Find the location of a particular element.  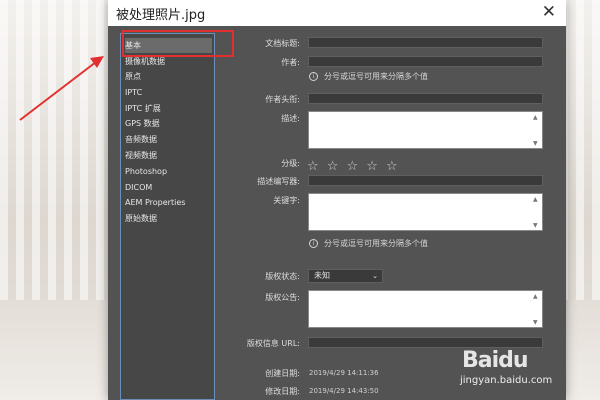

watermark-site: jingyan.baidu.com is located at coordinates (506, 380).